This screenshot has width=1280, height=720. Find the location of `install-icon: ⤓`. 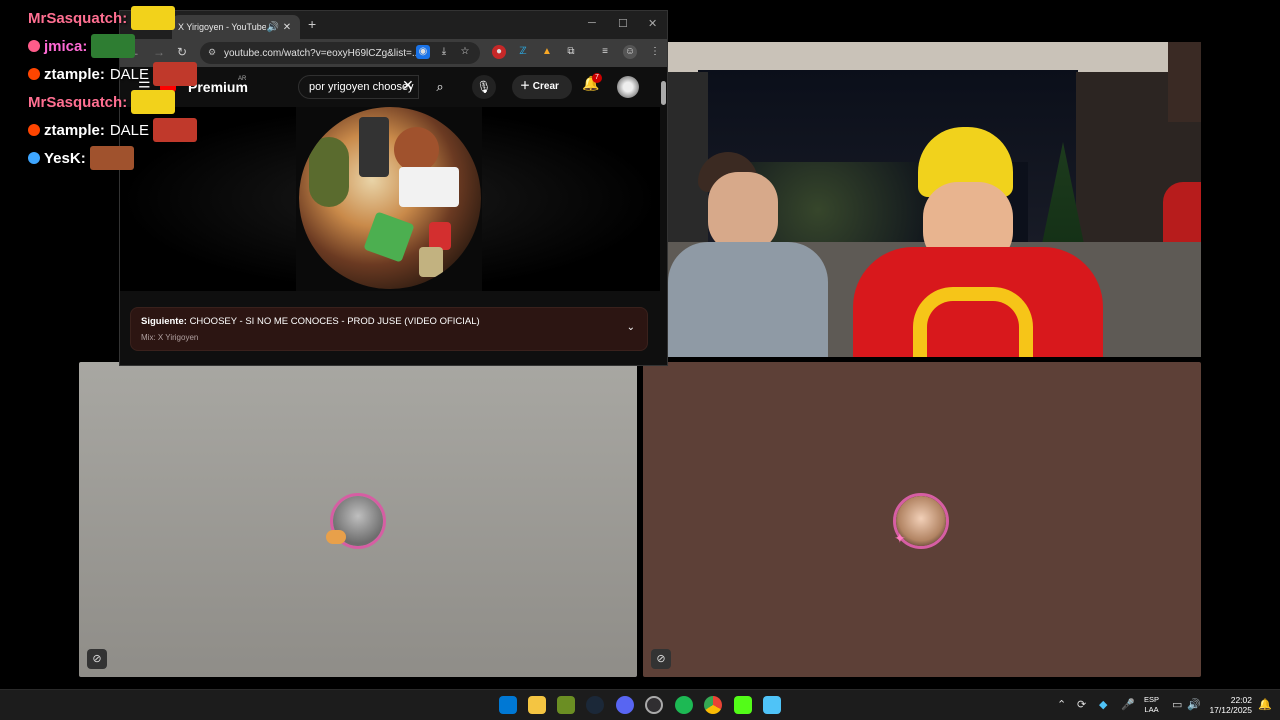

install-icon: ⤓ is located at coordinates (444, 52).